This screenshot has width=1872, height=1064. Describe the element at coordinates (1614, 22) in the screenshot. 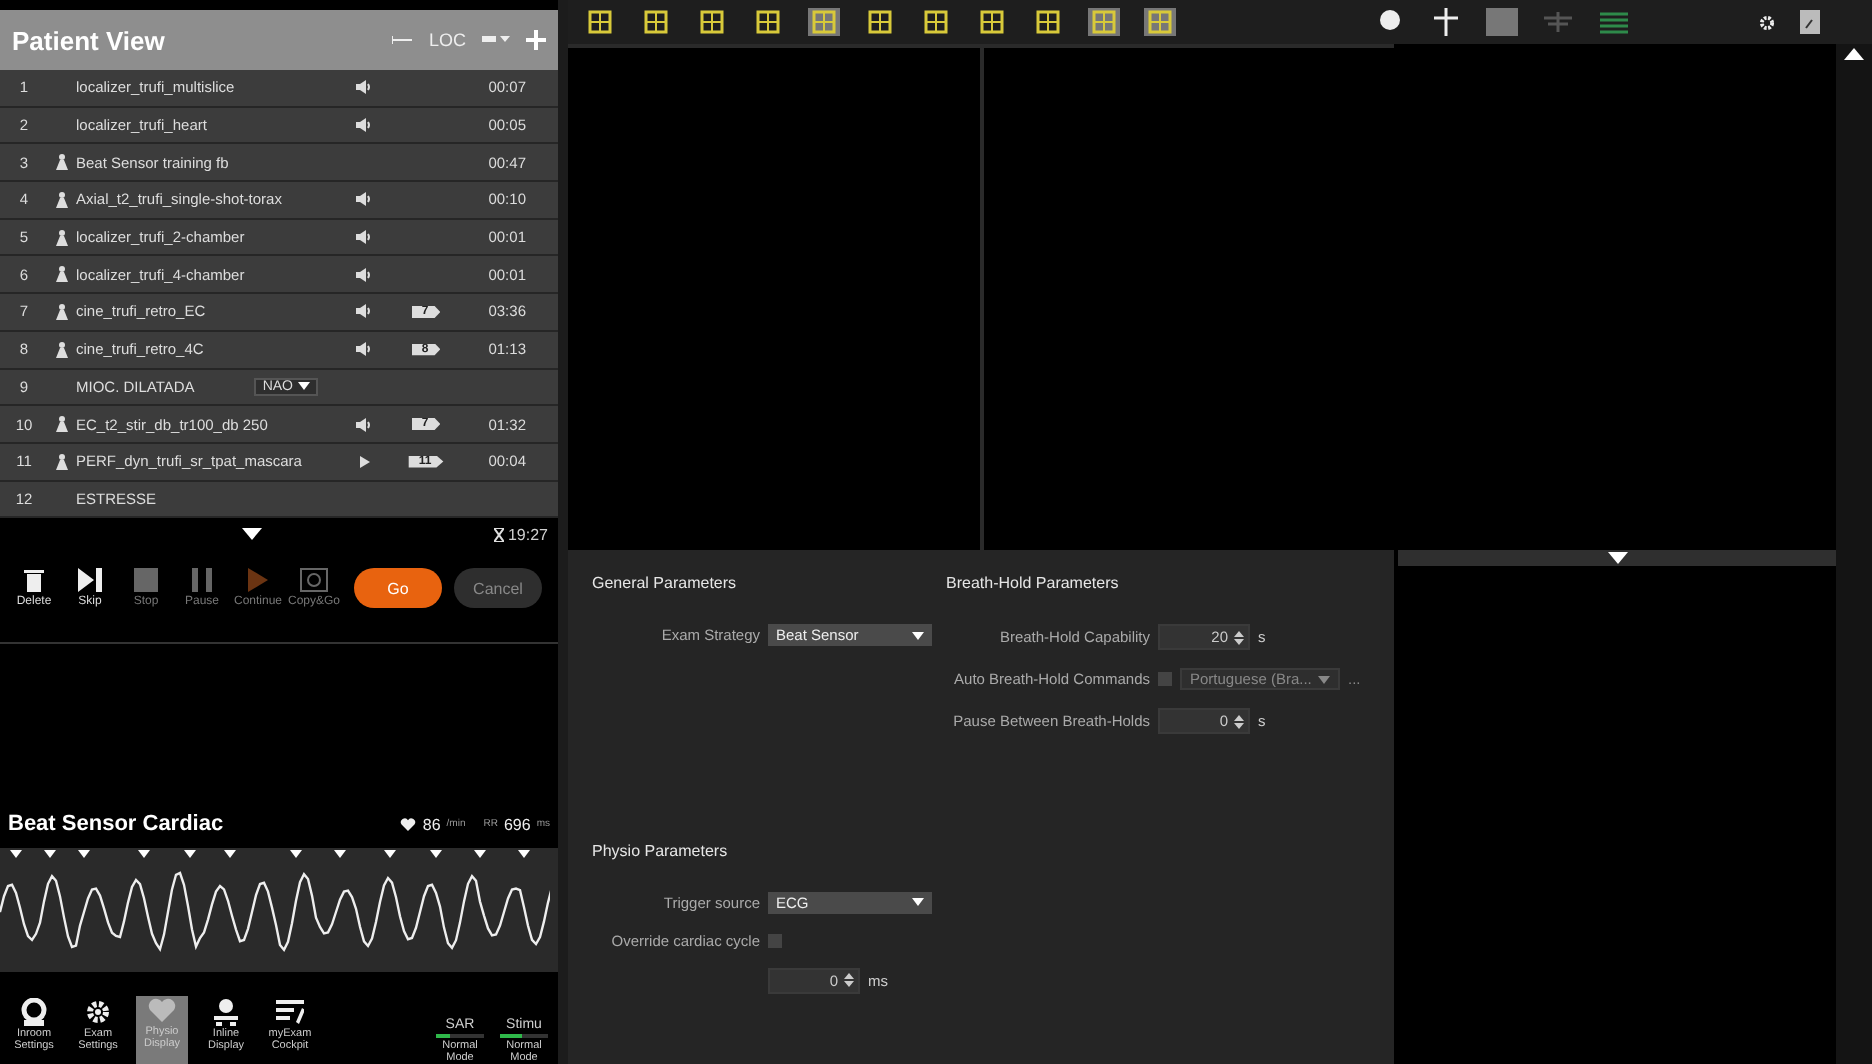

I see `stack-icon` at that location.